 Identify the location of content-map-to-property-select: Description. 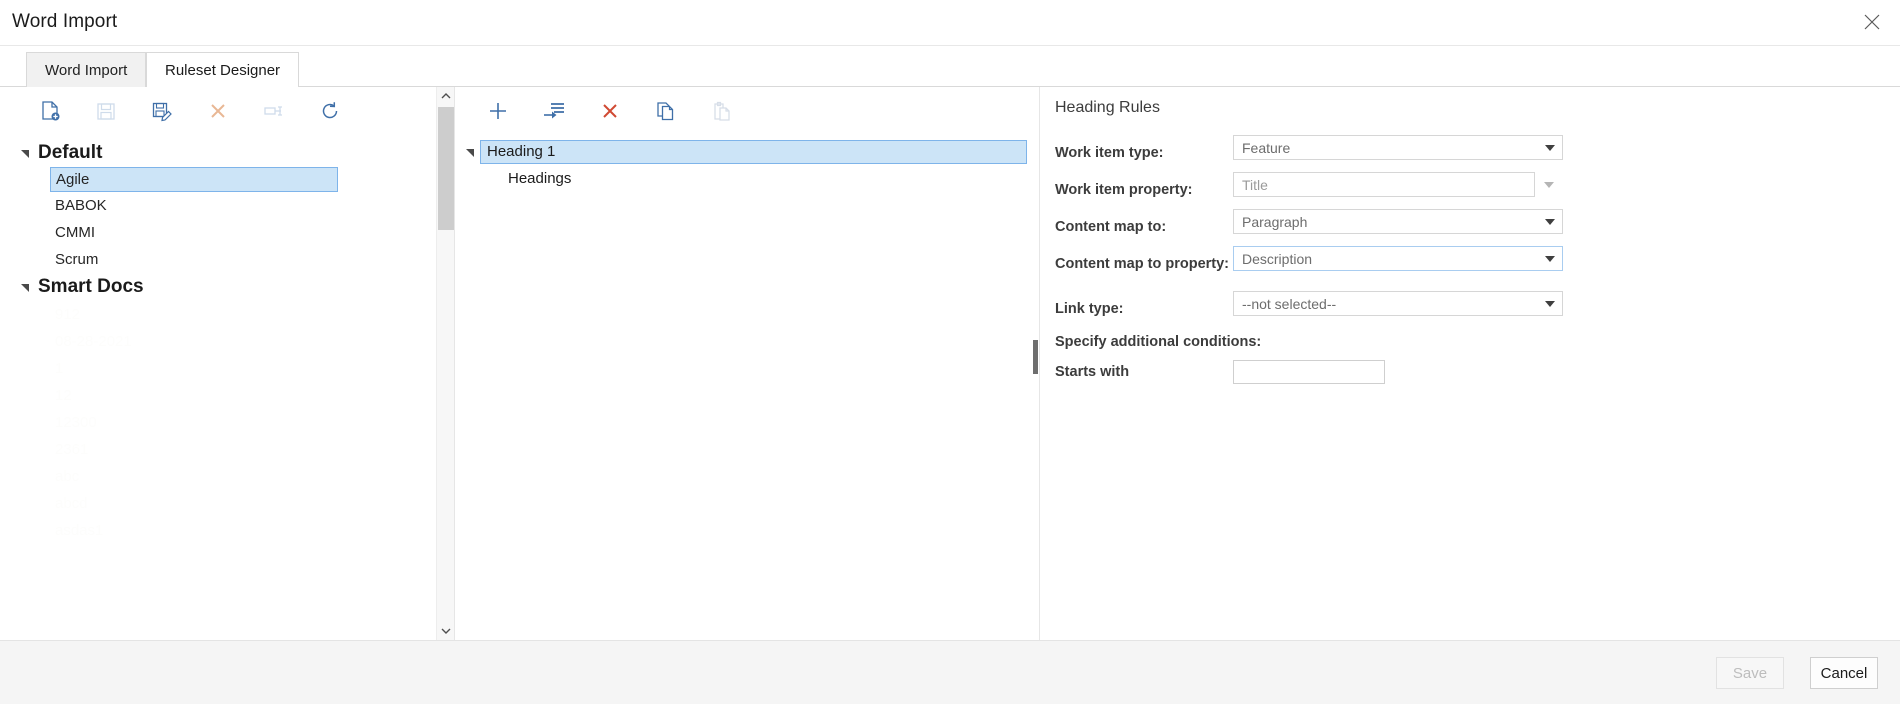
(1398, 258).